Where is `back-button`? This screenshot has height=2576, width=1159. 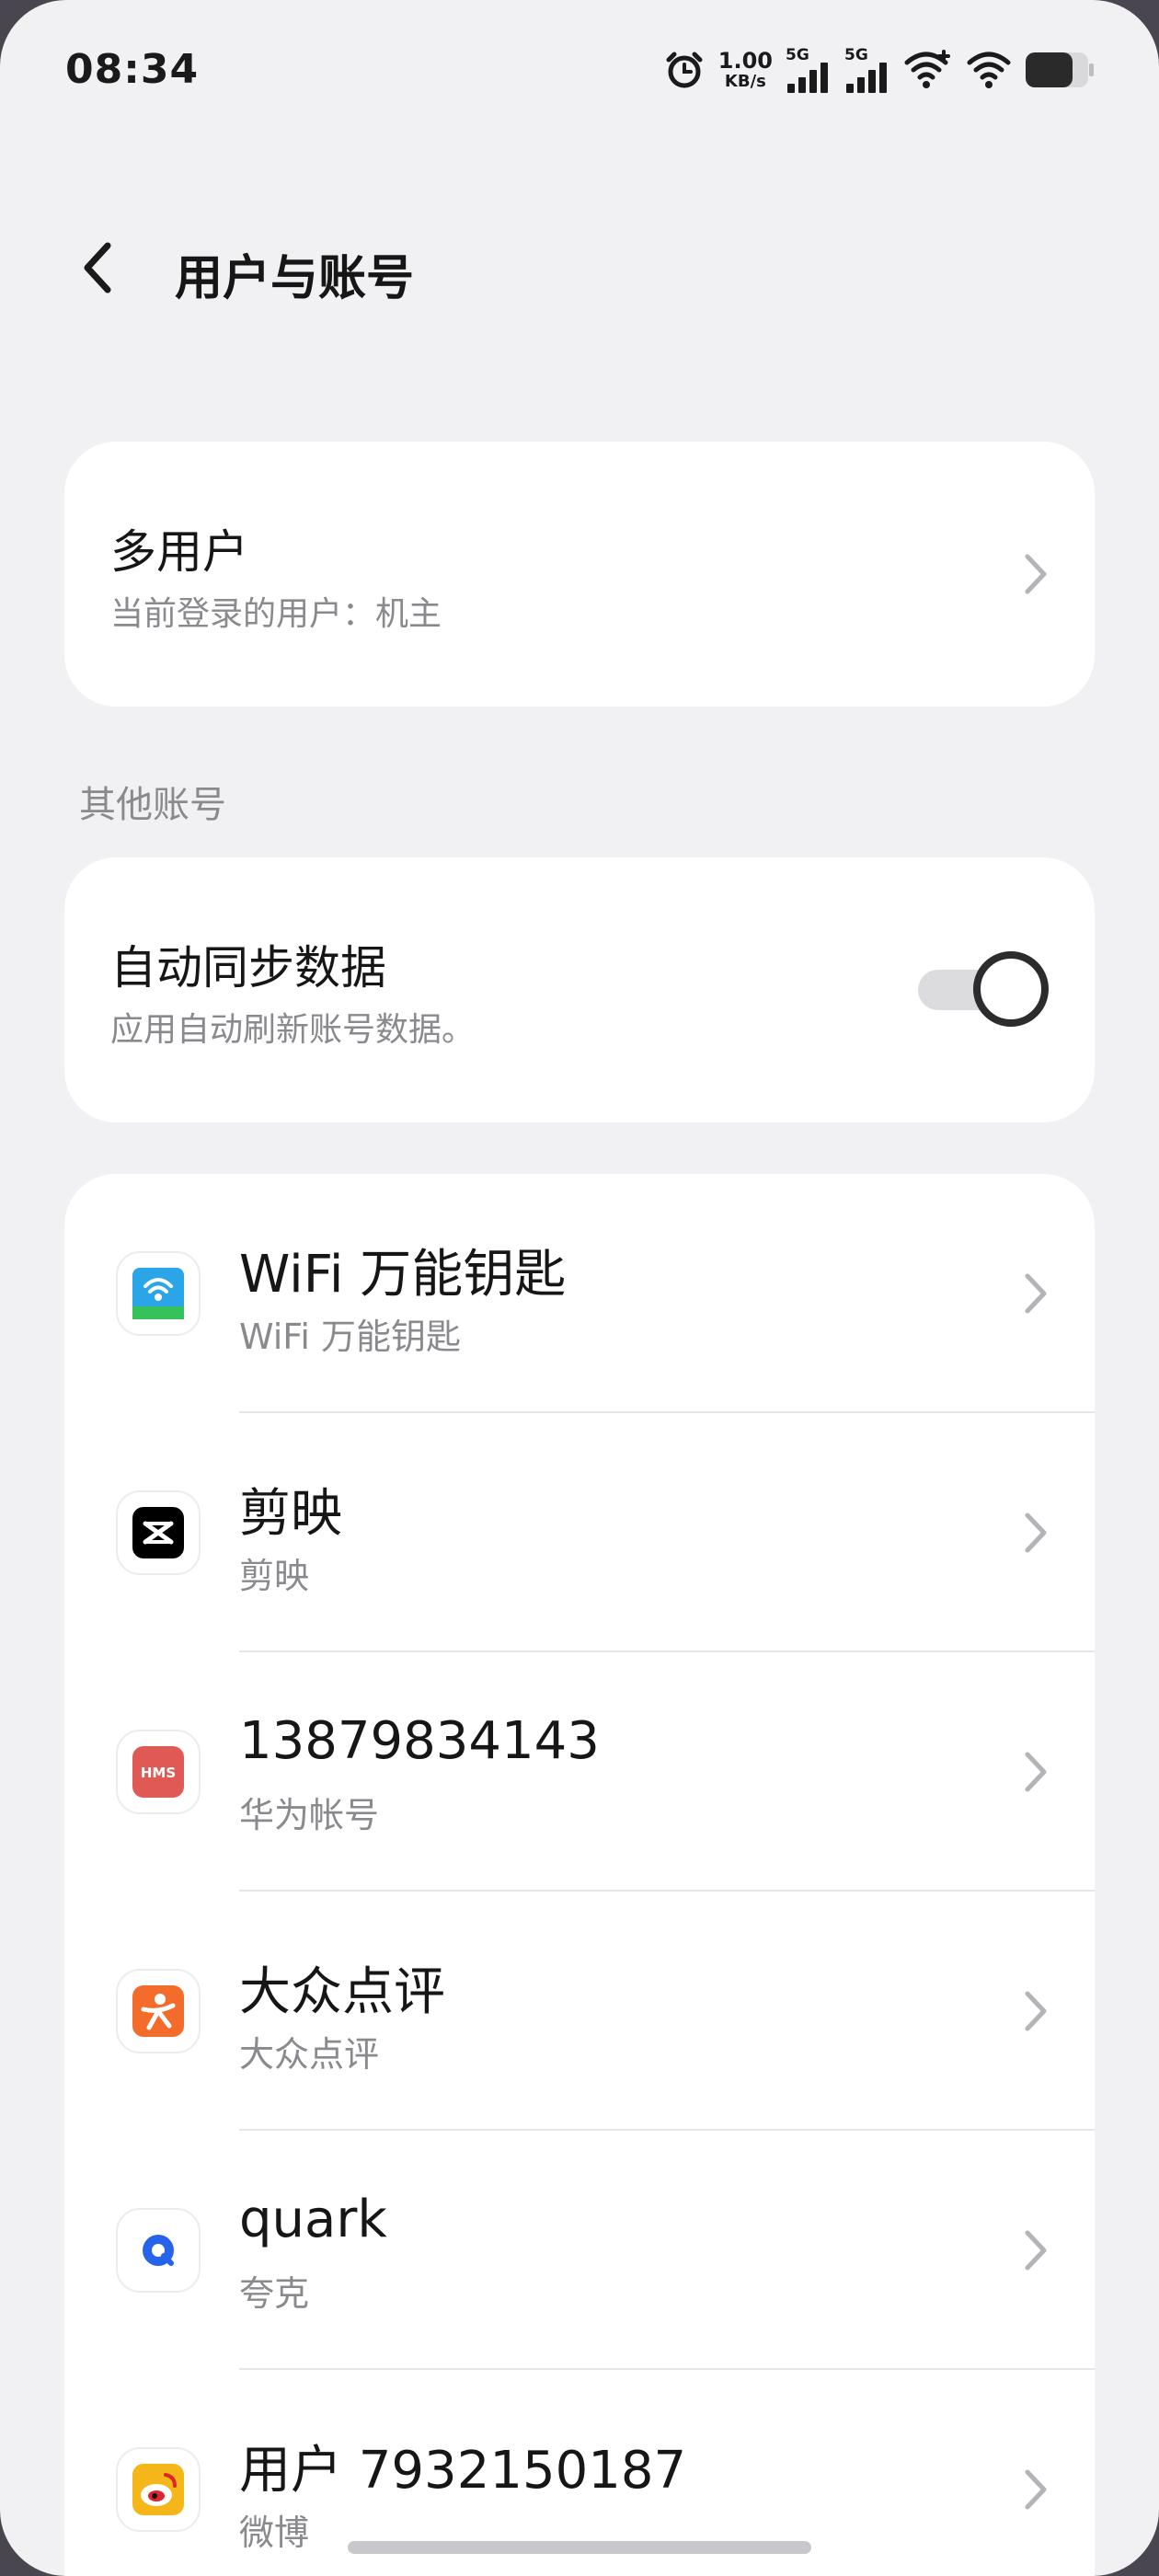 back-button is located at coordinates (96, 268).